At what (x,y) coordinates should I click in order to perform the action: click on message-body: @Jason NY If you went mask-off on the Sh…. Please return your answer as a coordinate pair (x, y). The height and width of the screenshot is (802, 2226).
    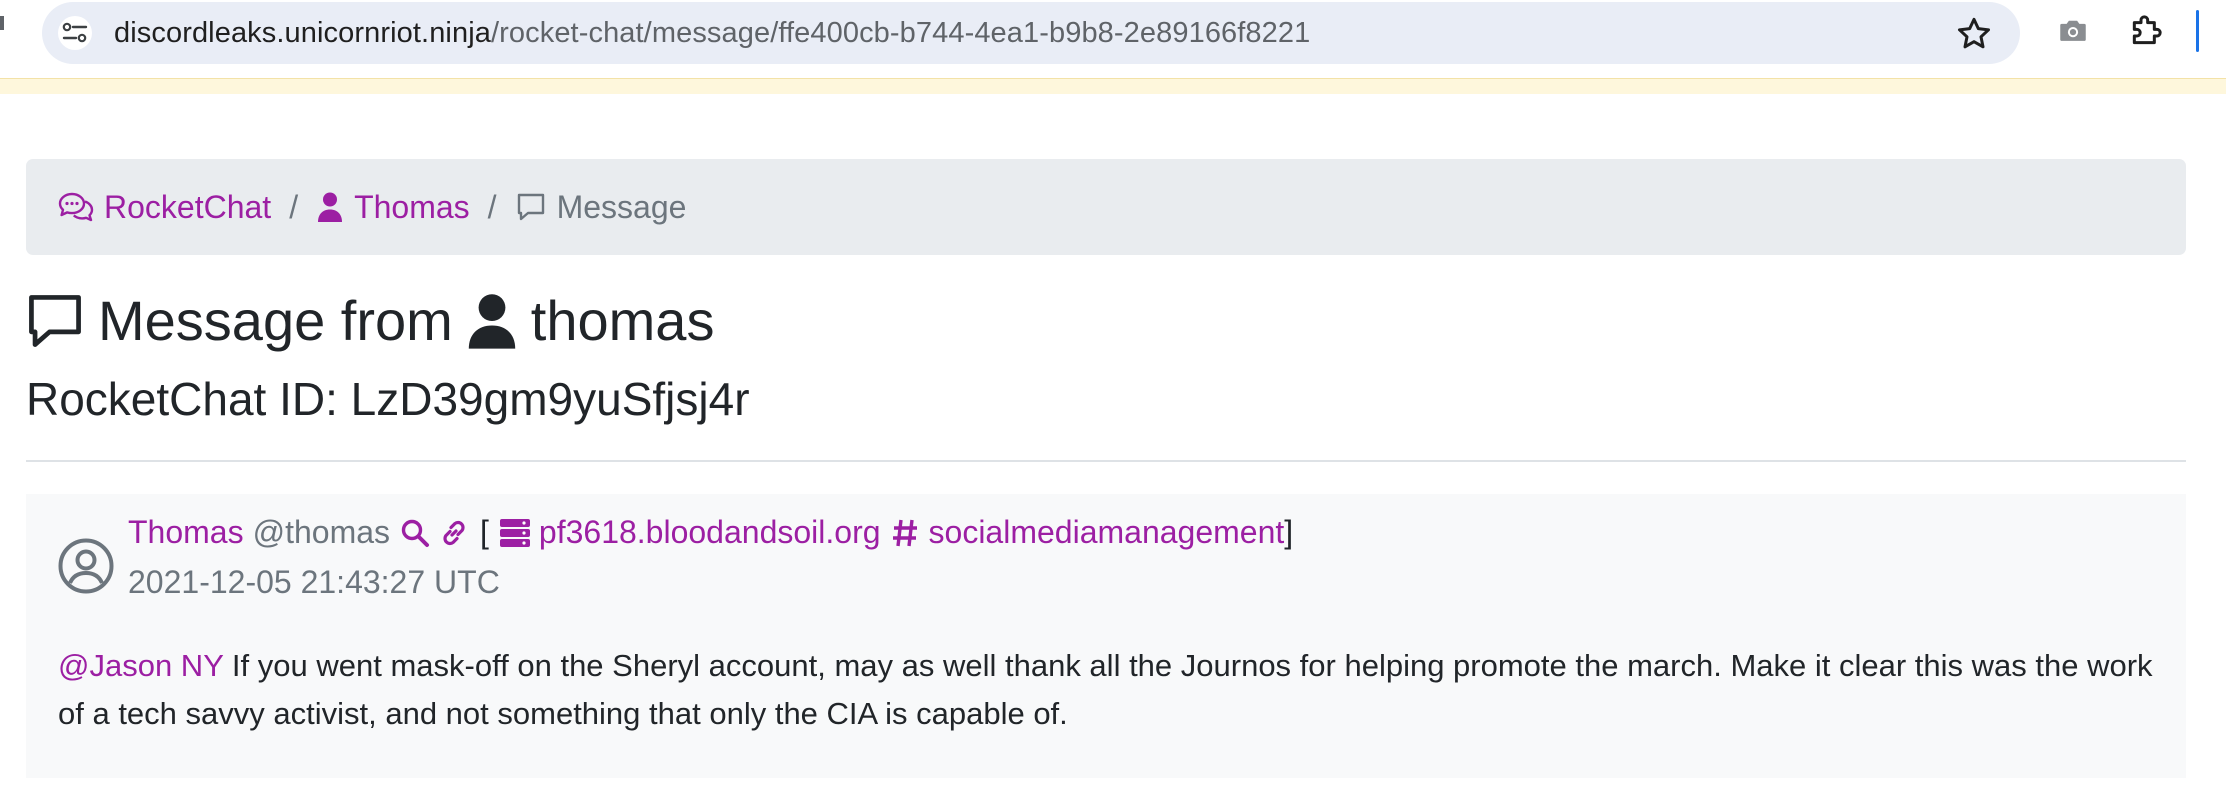
    Looking at the image, I should click on (1108, 690).